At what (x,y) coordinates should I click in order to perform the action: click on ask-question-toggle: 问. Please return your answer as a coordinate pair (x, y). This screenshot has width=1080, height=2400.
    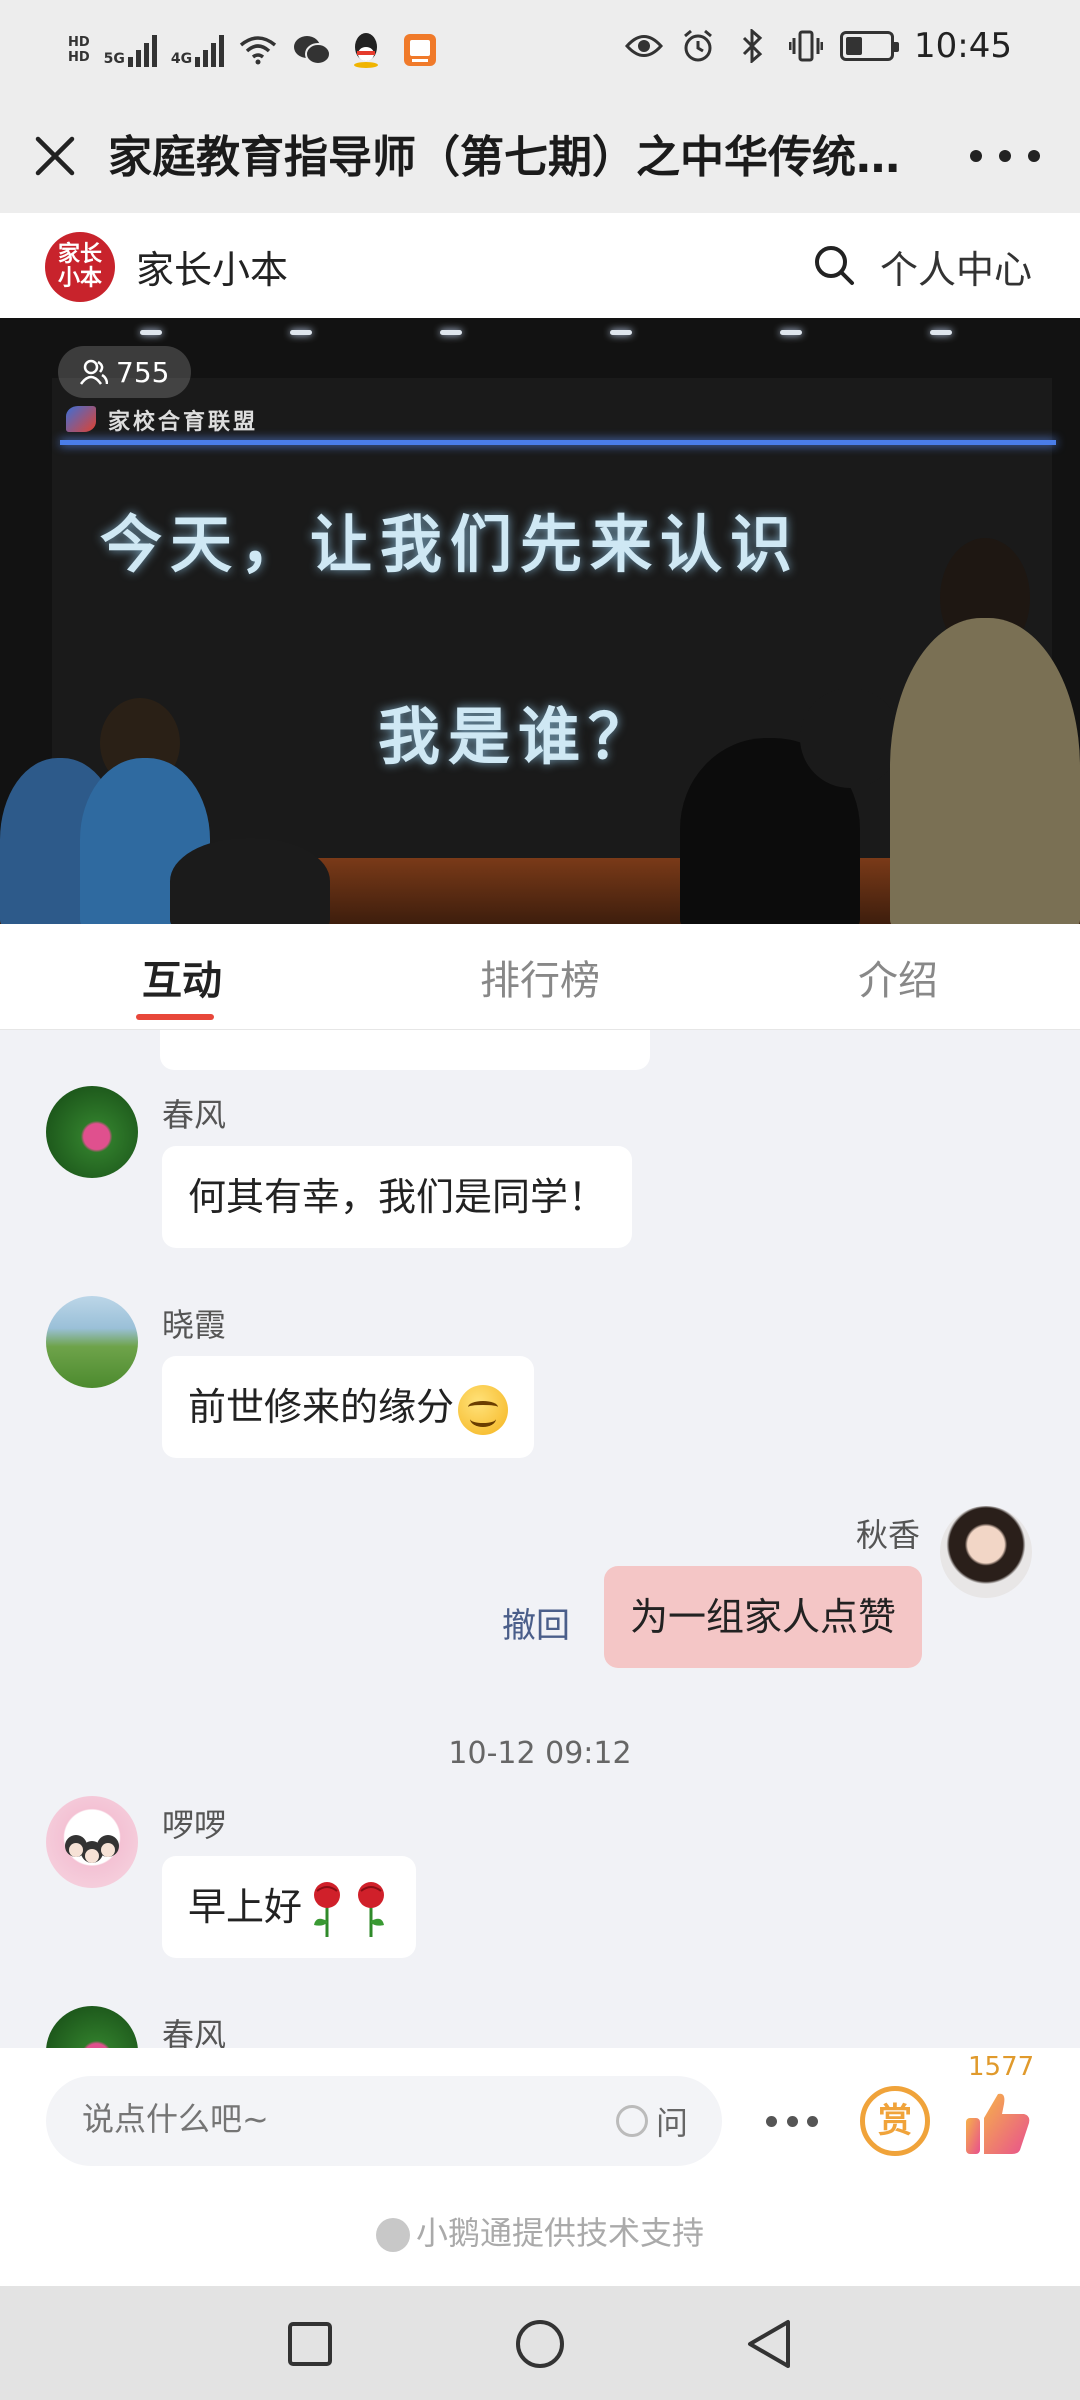
    Looking at the image, I should click on (651, 2121).